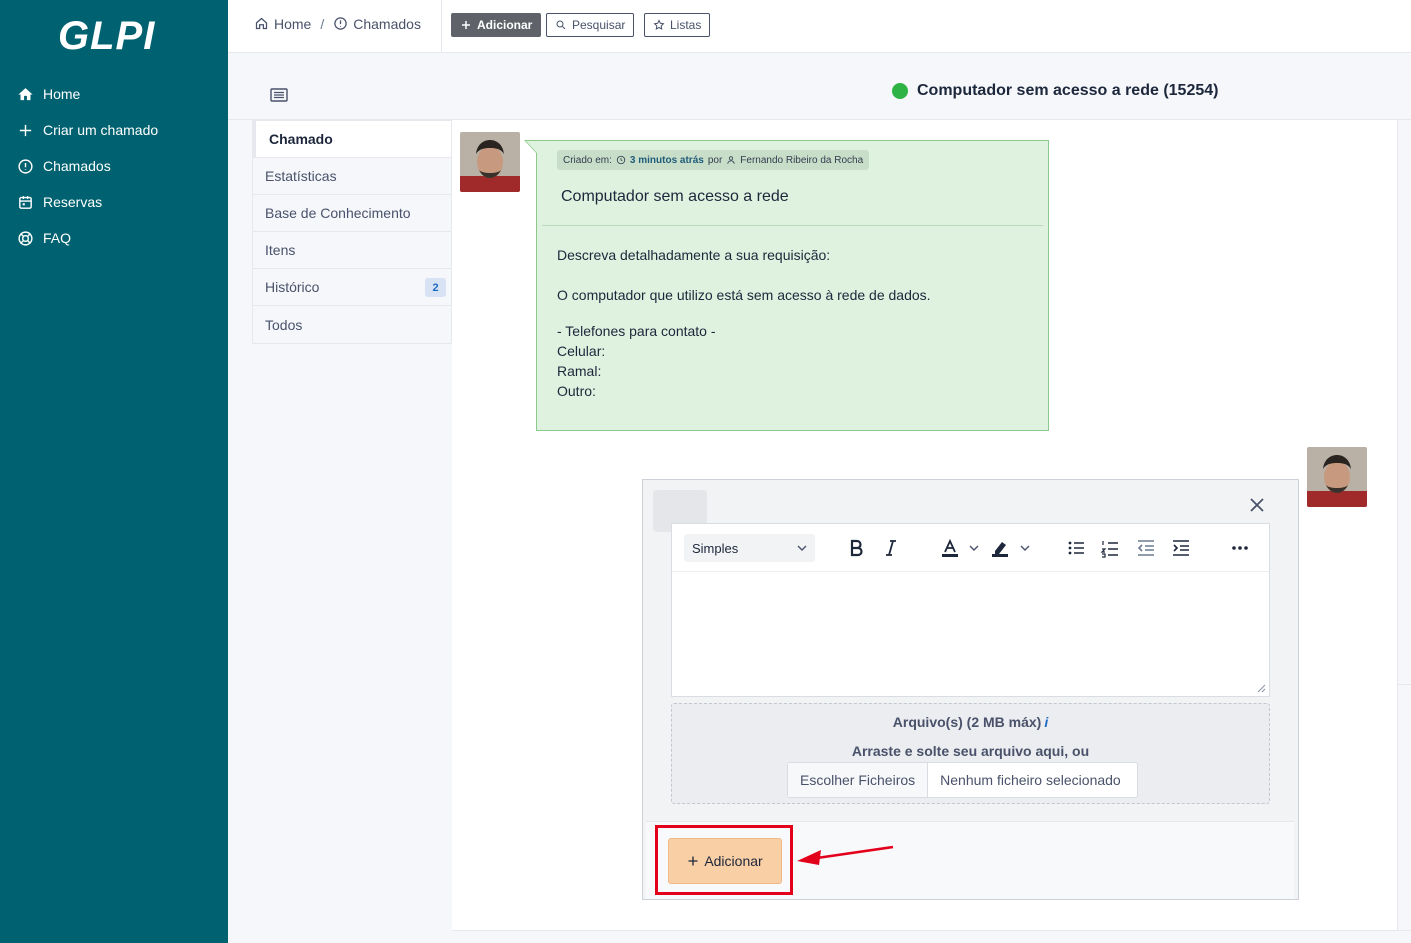  I want to click on sidebar-item-home: Home, so click(114, 94).